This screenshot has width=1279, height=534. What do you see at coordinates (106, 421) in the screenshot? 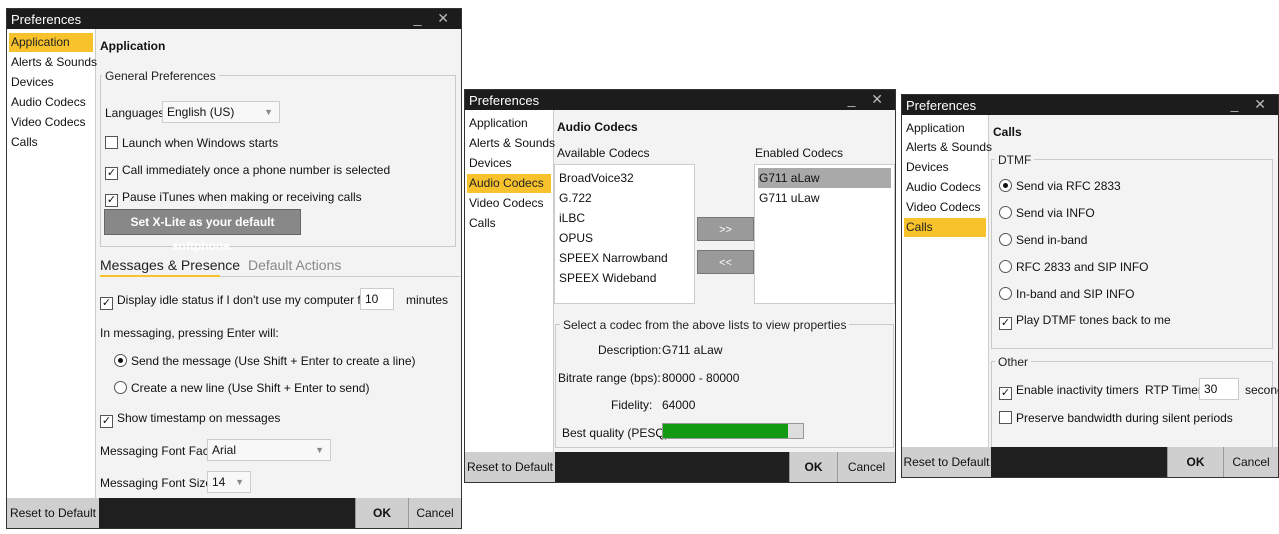
I see `show-timestamp-checkbox: ✓` at bounding box center [106, 421].